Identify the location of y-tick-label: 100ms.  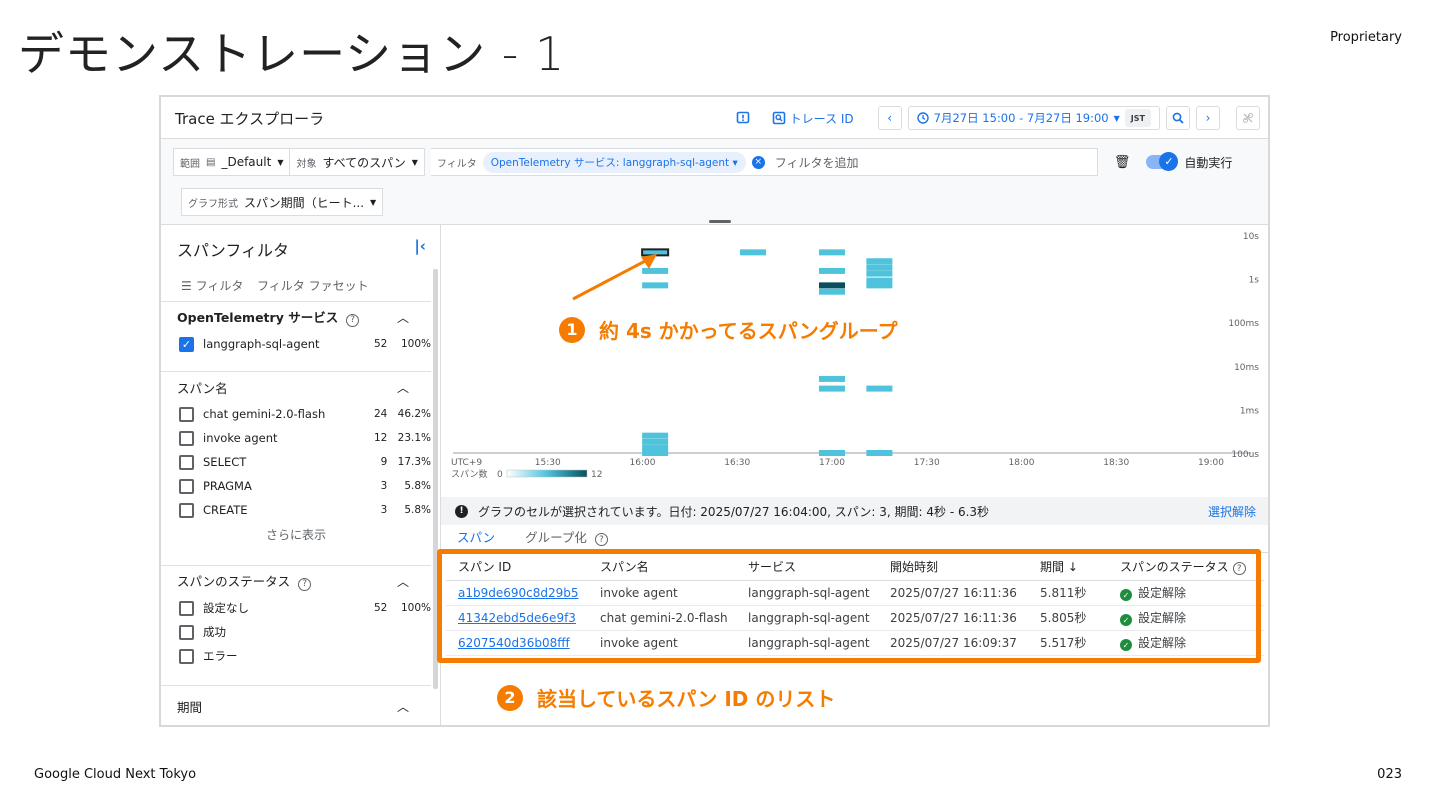
(1243, 324).